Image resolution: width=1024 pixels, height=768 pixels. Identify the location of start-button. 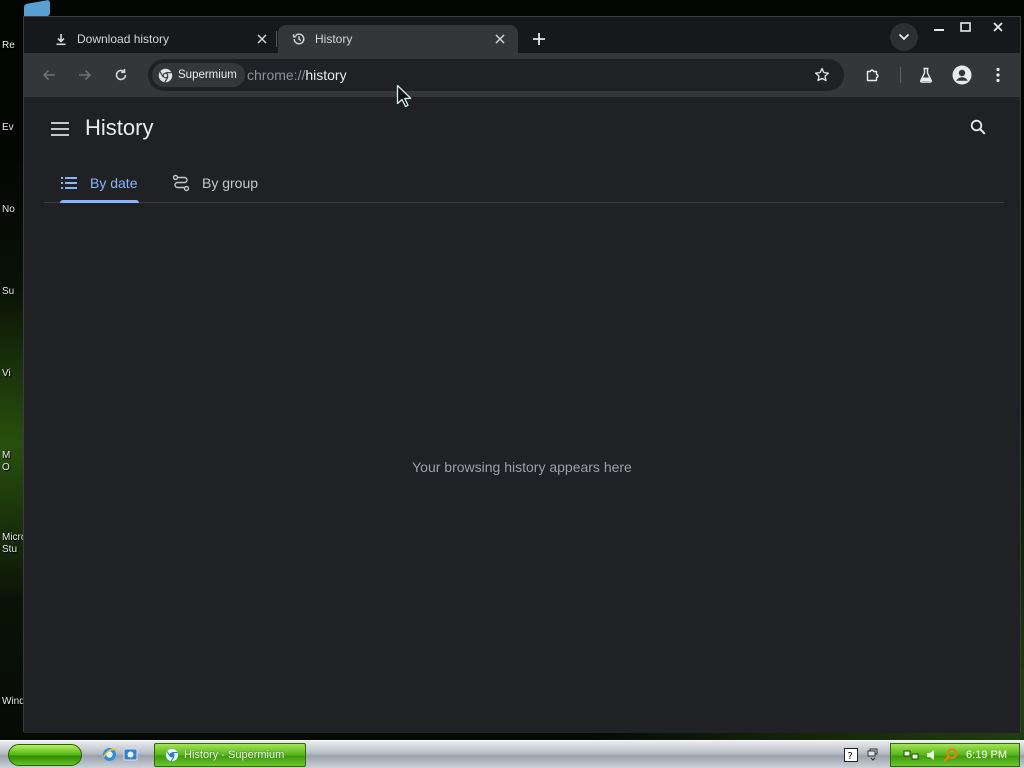
(45, 755).